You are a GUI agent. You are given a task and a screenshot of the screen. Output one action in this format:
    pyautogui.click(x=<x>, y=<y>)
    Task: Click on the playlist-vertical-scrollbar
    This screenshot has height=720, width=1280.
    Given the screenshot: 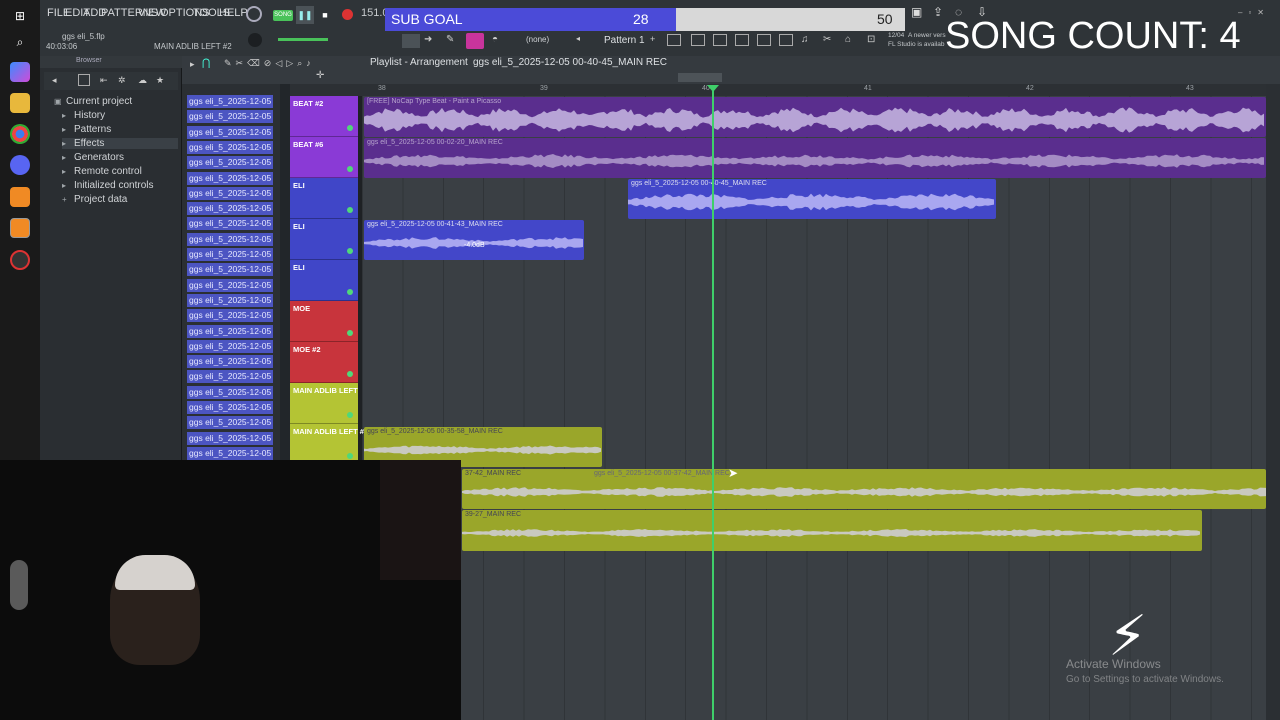 What is the action you would take?
    pyautogui.click(x=1273, y=402)
    